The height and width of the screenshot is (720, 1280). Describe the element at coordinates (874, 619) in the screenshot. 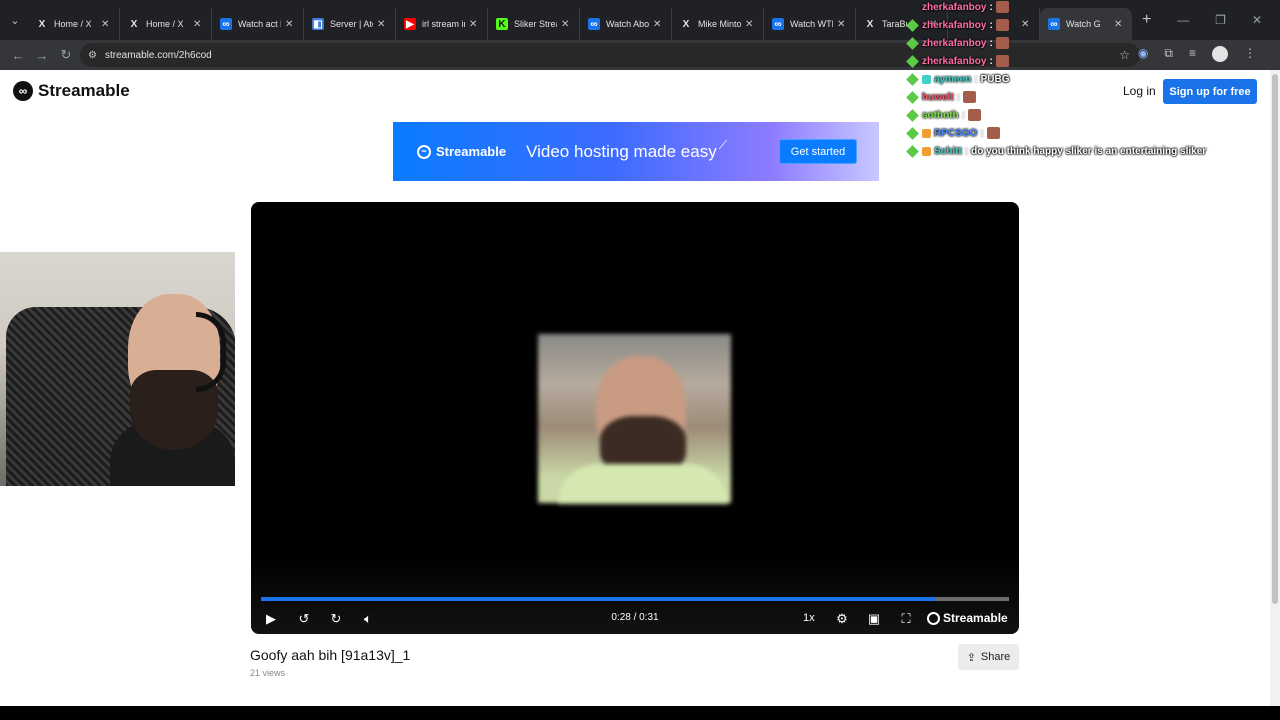

I see `picture-in-picture-icon: ▣` at that location.